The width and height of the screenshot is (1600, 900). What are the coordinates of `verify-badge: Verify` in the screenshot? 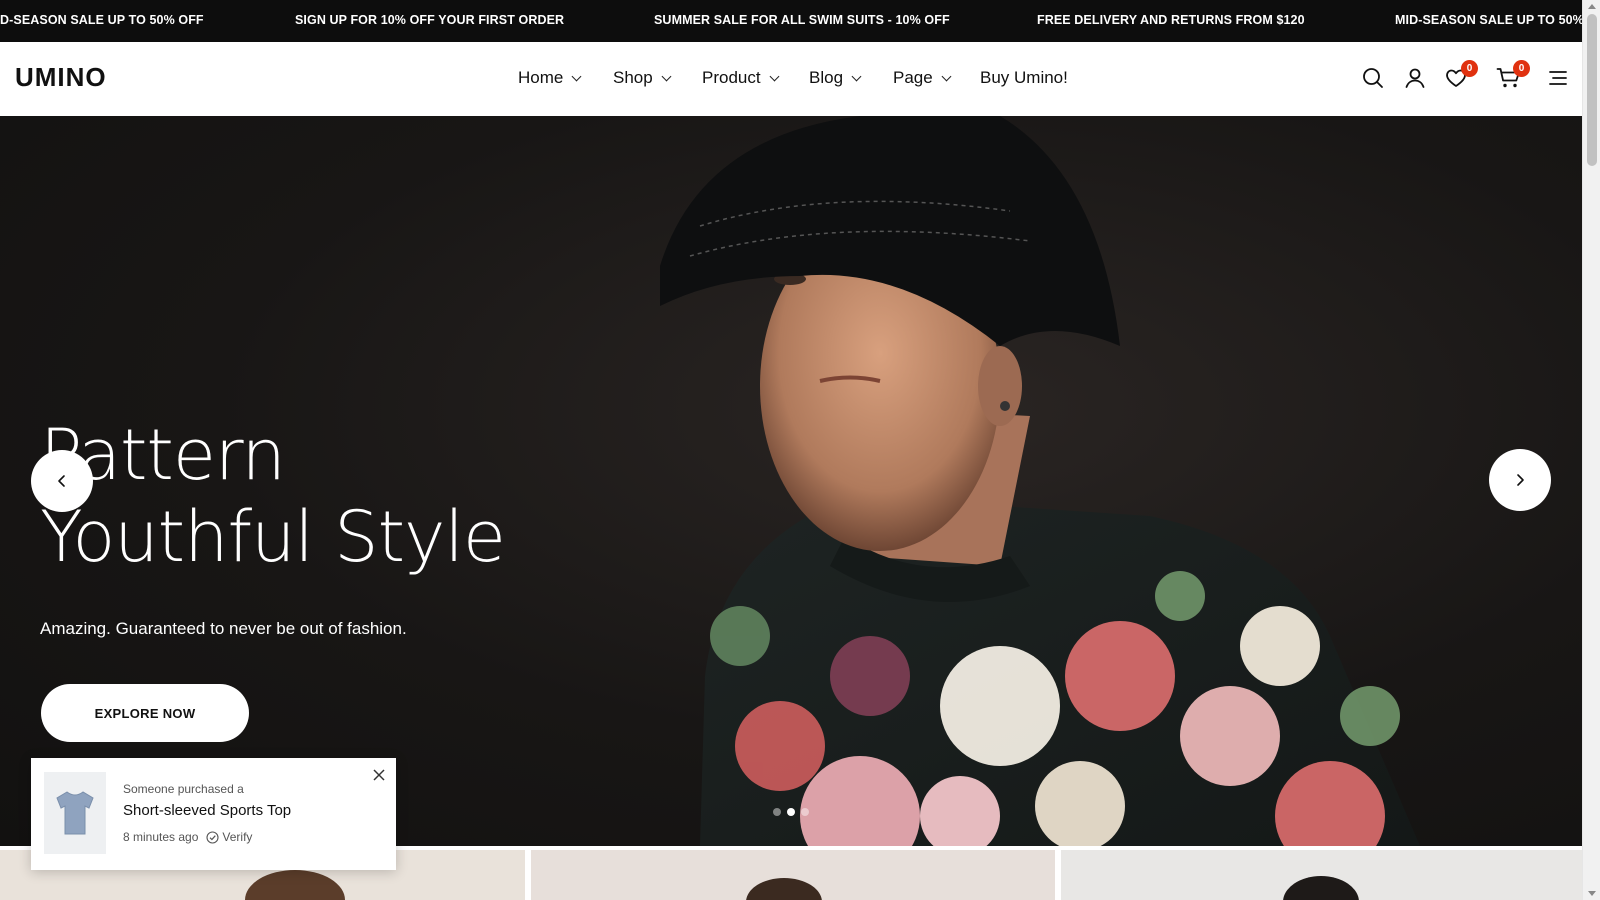 It's located at (229, 837).